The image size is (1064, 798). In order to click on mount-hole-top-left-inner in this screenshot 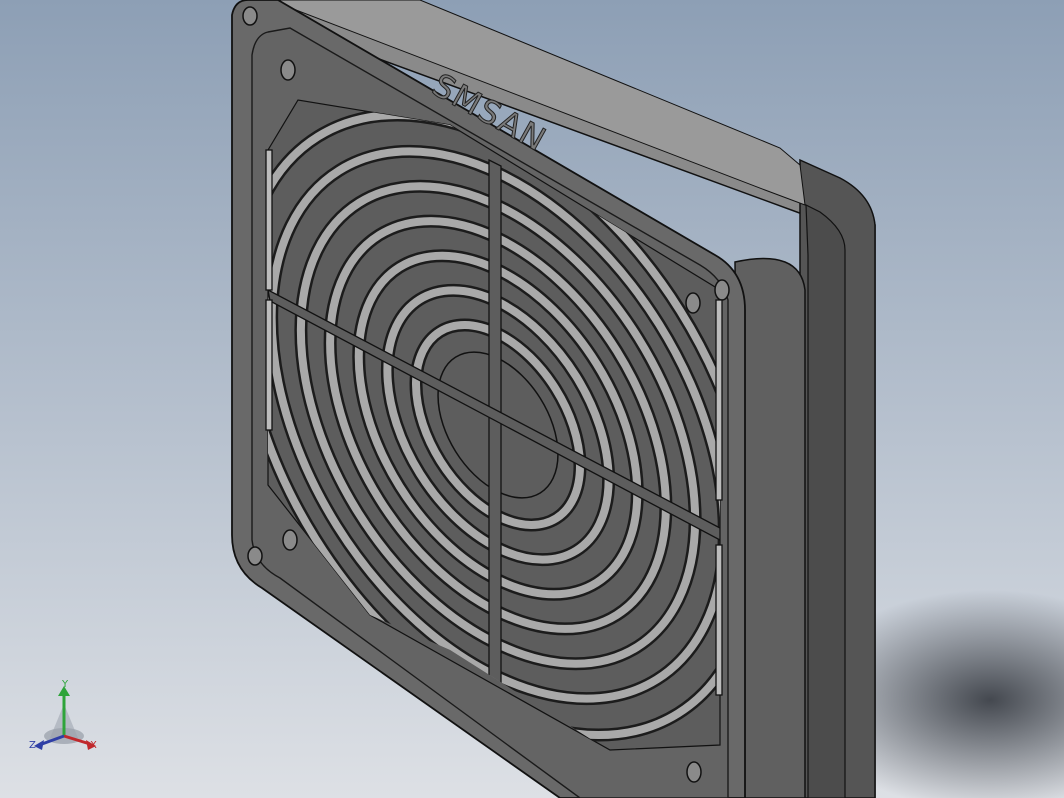, I will do `click(288, 70)`.